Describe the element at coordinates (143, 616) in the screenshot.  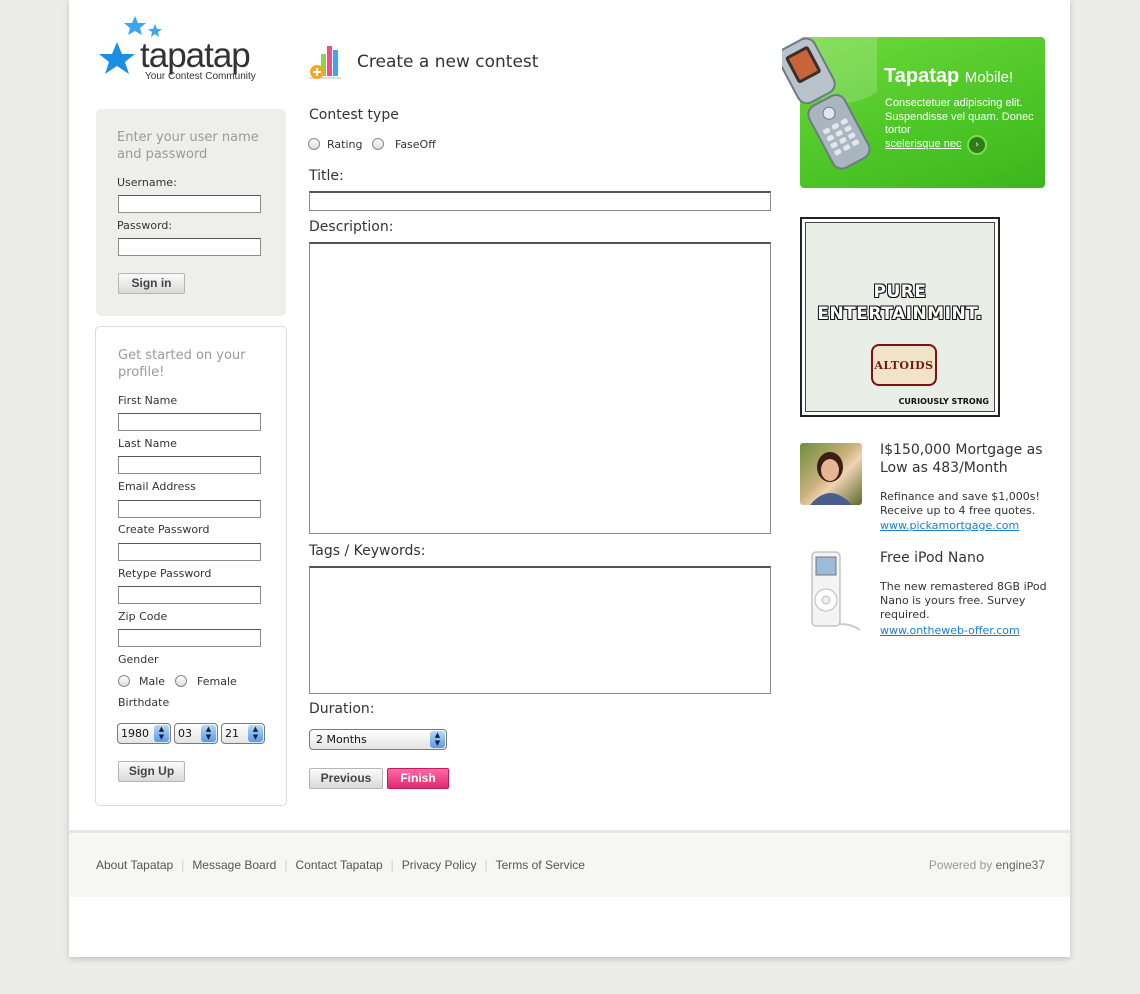
I see `zip-label: Zip Code` at that location.